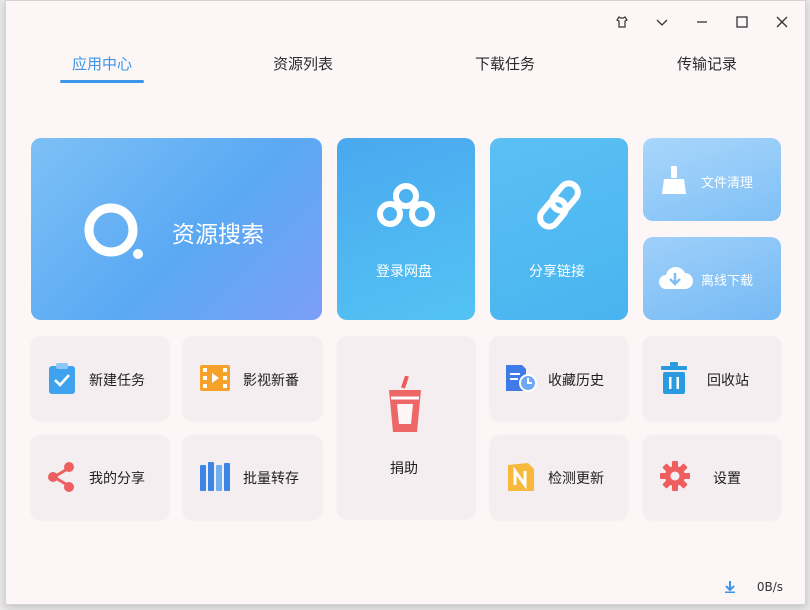 This screenshot has width=810, height=610. What do you see at coordinates (675, 476) in the screenshot?
I see `gear-icon` at bounding box center [675, 476].